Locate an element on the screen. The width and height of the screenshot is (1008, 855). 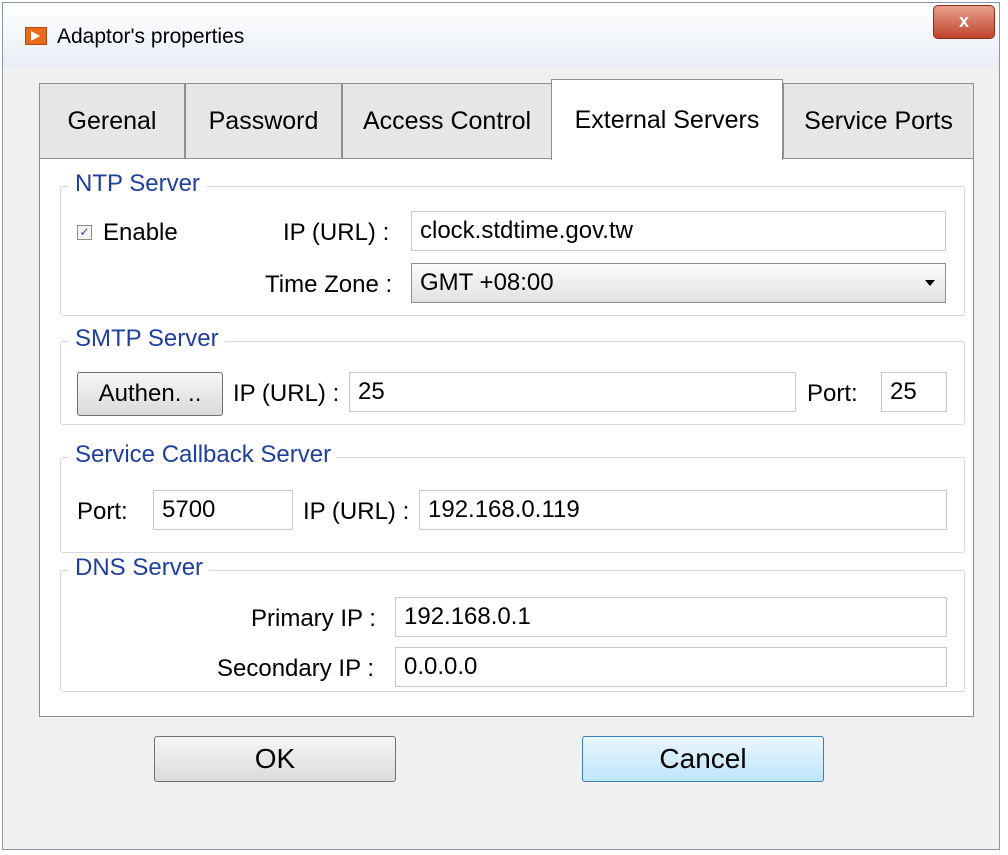
ntp-timezone-select: GMT +08:00 is located at coordinates (678, 283).